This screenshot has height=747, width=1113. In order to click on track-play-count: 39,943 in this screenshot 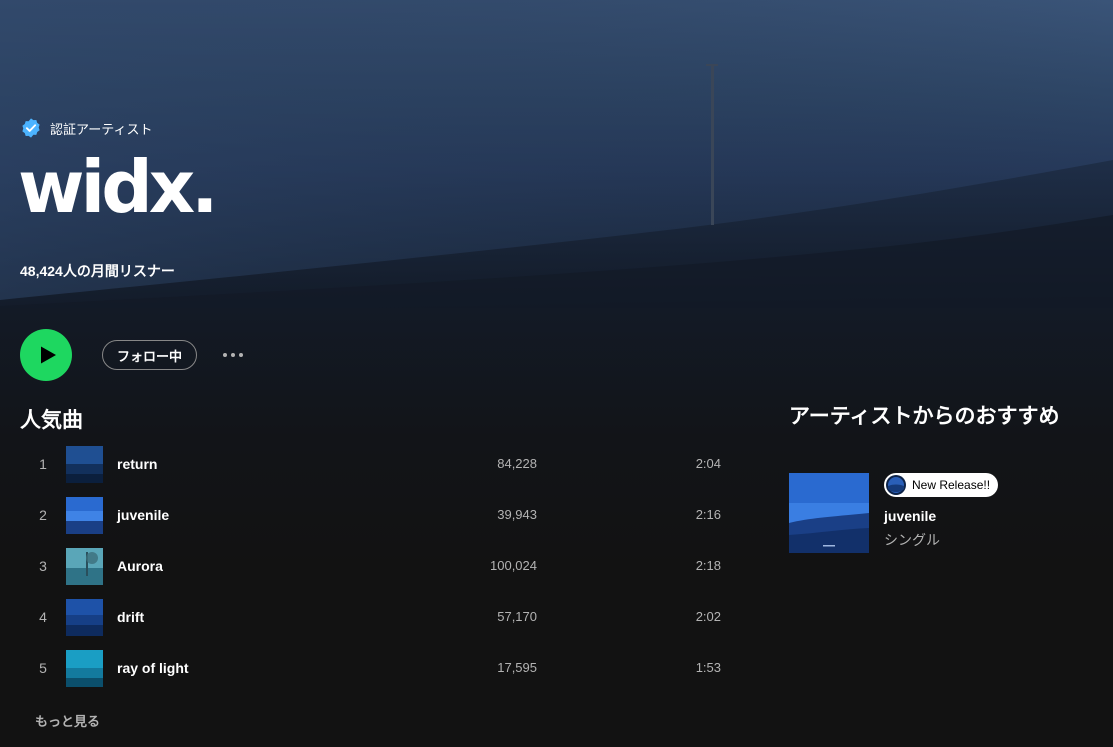, I will do `click(517, 514)`.